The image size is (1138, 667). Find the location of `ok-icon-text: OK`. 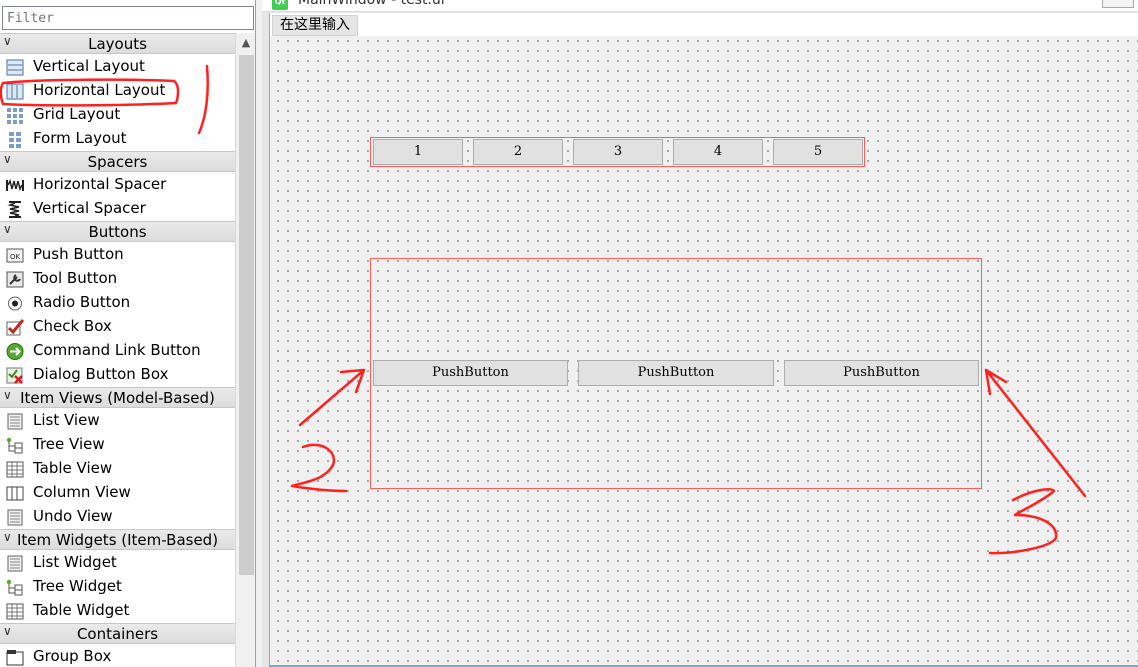

ok-icon-text: OK is located at coordinates (15, 257).